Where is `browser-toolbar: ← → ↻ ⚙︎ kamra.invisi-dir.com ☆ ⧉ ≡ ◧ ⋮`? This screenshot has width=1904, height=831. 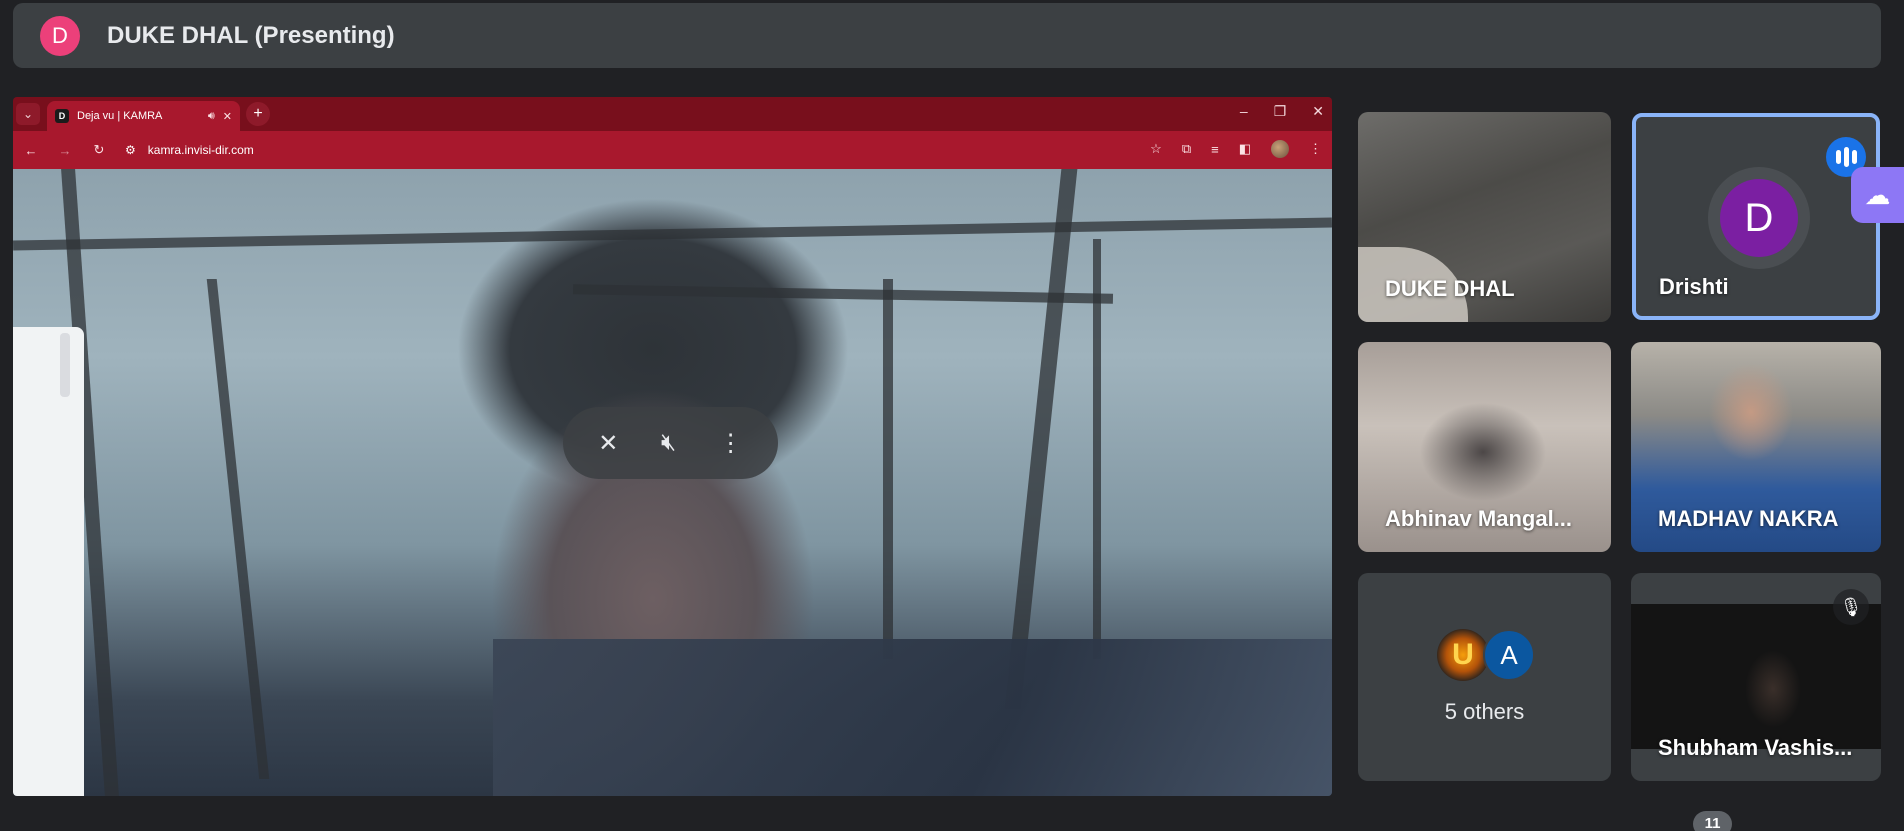
browser-toolbar: ← → ↻ ⚙︎ kamra.invisi-dir.com ☆ ⧉ ≡ ◧ ⋮ is located at coordinates (672, 150).